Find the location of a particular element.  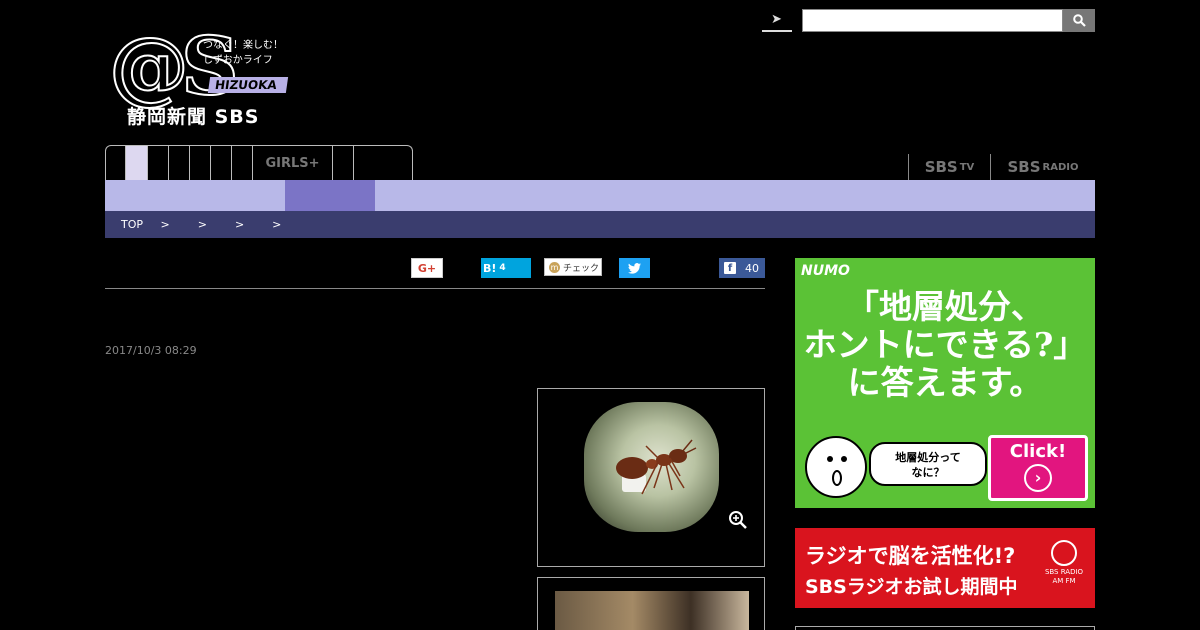

sbs-tv-sub: TV is located at coordinates (967, 167).